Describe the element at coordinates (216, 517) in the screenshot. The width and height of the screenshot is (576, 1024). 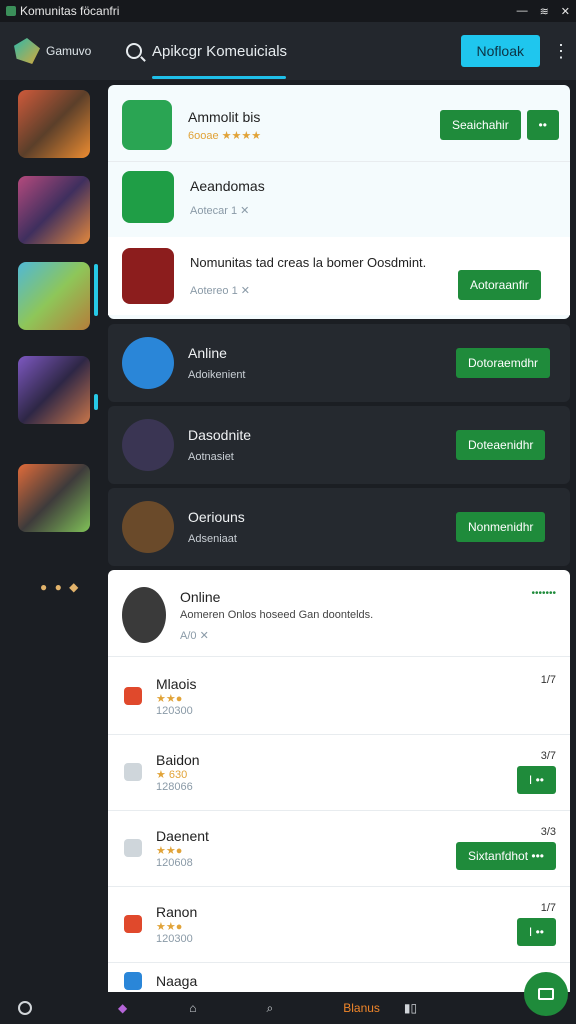
I see `dark-item-title: Oeriouns` at that location.